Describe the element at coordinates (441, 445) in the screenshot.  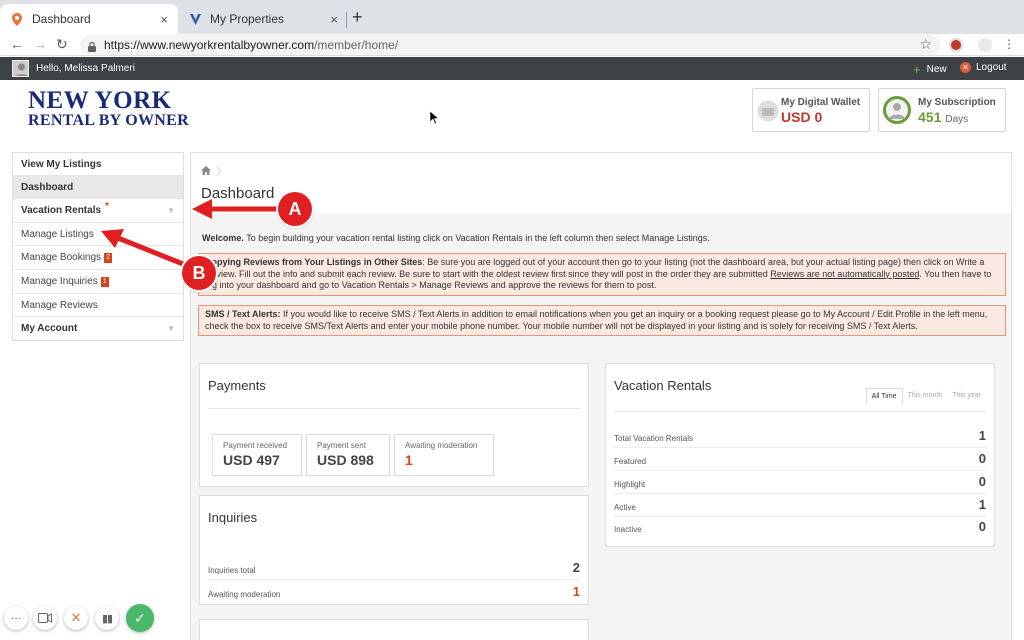
I see `stat-label: Awaiting moderation` at that location.